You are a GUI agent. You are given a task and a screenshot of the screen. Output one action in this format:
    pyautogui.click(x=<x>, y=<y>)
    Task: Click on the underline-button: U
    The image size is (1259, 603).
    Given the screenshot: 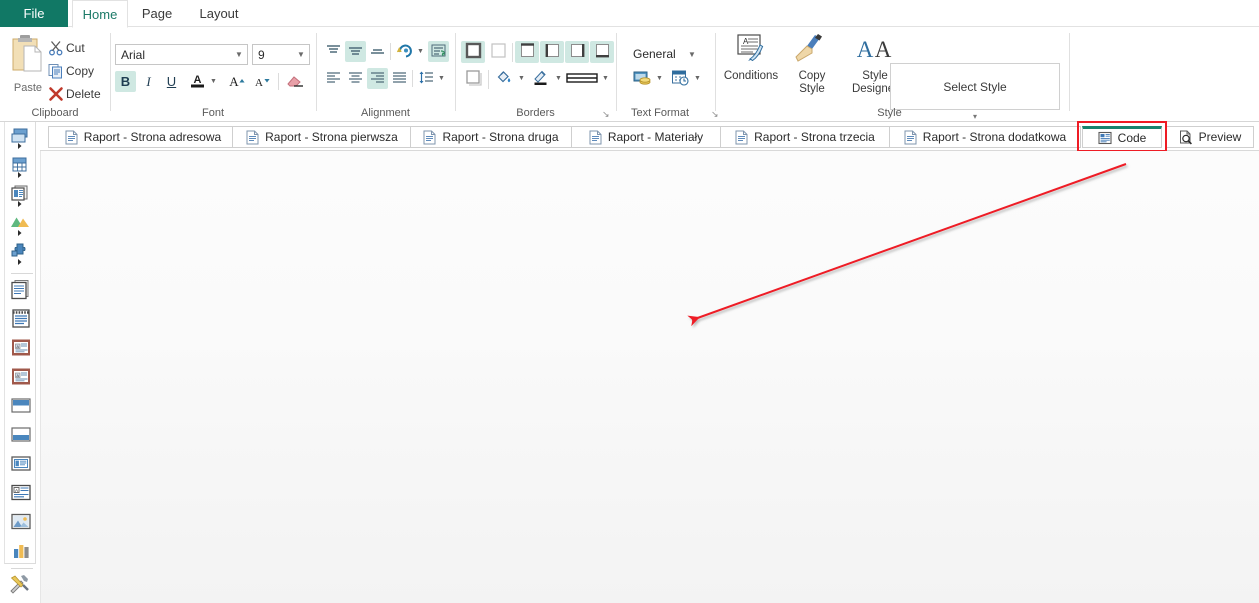 What is the action you would take?
    pyautogui.click(x=171, y=81)
    